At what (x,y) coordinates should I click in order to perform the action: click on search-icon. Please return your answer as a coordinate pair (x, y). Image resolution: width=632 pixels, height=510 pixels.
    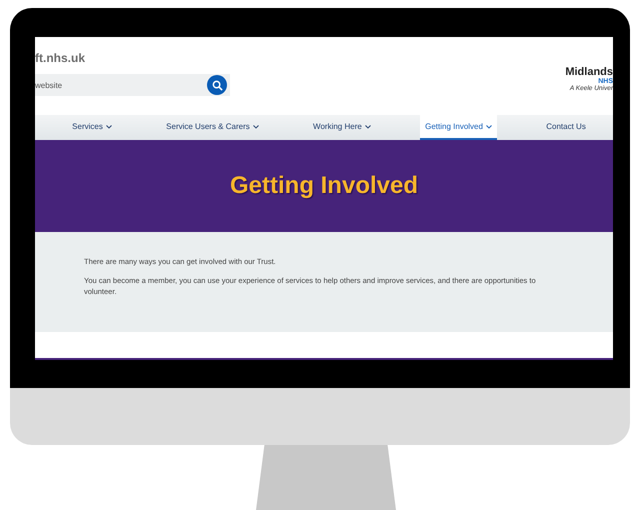
    Looking at the image, I should click on (217, 85).